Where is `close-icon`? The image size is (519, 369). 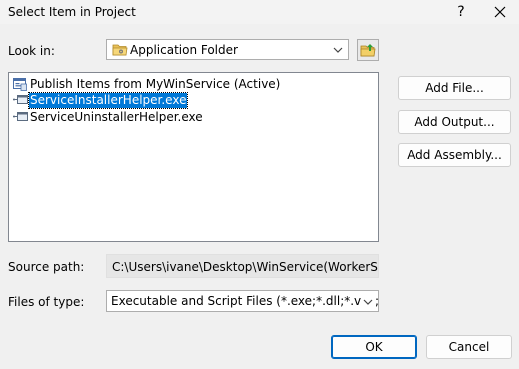
close-icon is located at coordinates (500, 12).